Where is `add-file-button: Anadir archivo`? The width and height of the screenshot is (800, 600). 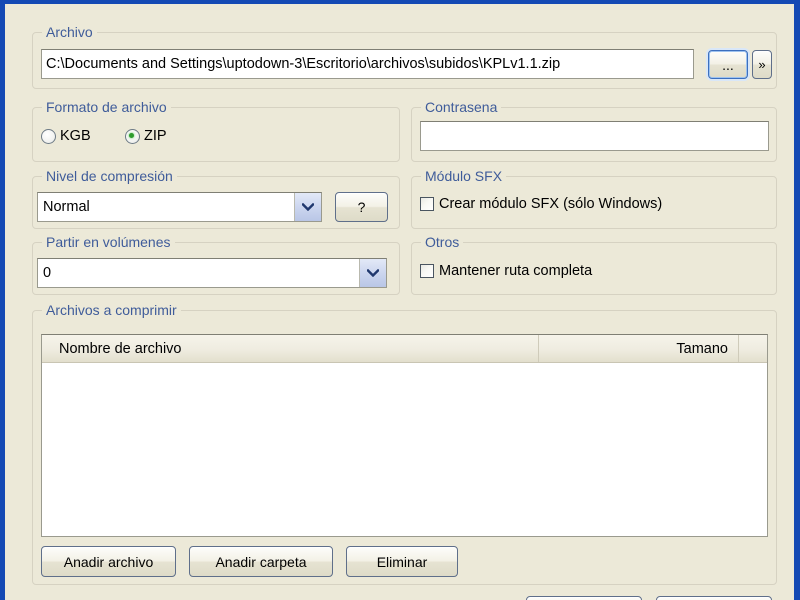 add-file-button: Anadir archivo is located at coordinates (108, 561).